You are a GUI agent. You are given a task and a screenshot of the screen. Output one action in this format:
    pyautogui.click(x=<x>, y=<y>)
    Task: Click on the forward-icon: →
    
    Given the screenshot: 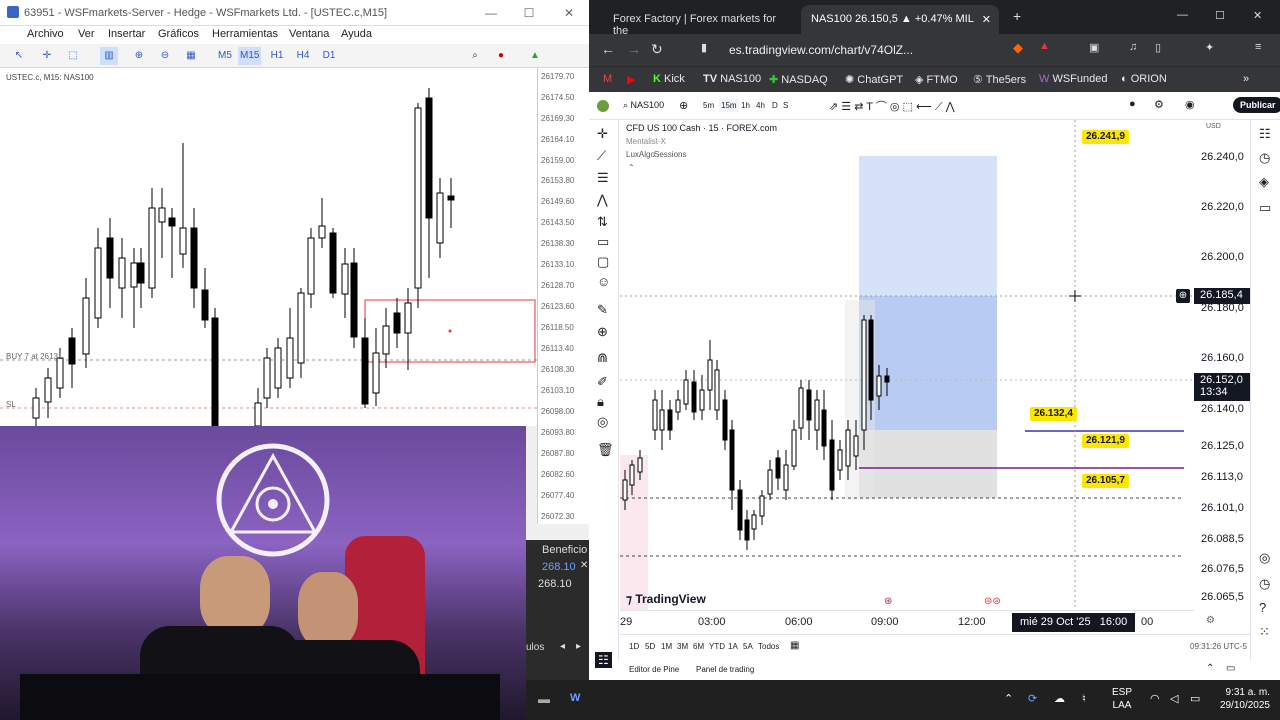 What is the action you would take?
    pyautogui.click(x=634, y=49)
    